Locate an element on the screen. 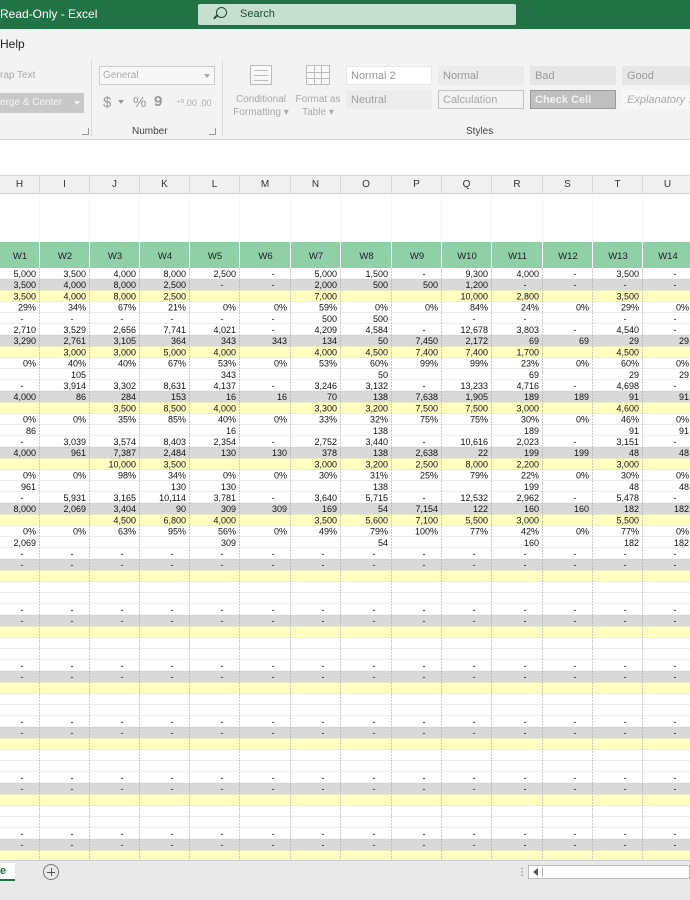 The height and width of the screenshot is (900, 690). cell-value: 98% is located at coordinates (127, 476).